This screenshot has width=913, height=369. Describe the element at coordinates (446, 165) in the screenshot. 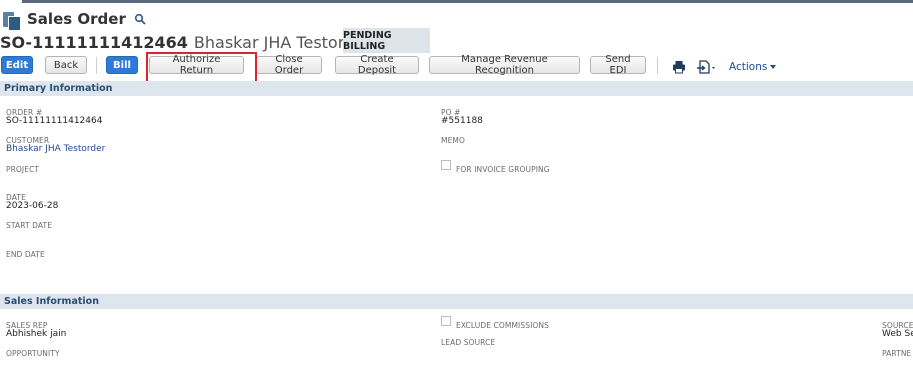

I see `invoice-grouping-checkbox` at that location.